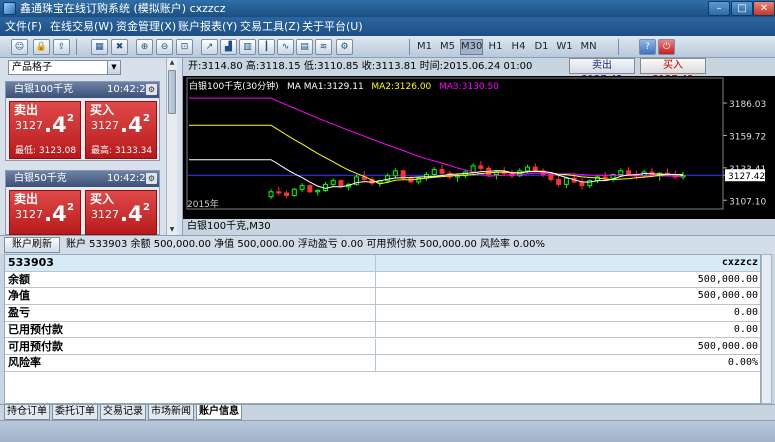 The image size is (775, 442). What do you see at coordinates (119, 47) in the screenshot?
I see `delete-icon: ✖` at bounding box center [119, 47].